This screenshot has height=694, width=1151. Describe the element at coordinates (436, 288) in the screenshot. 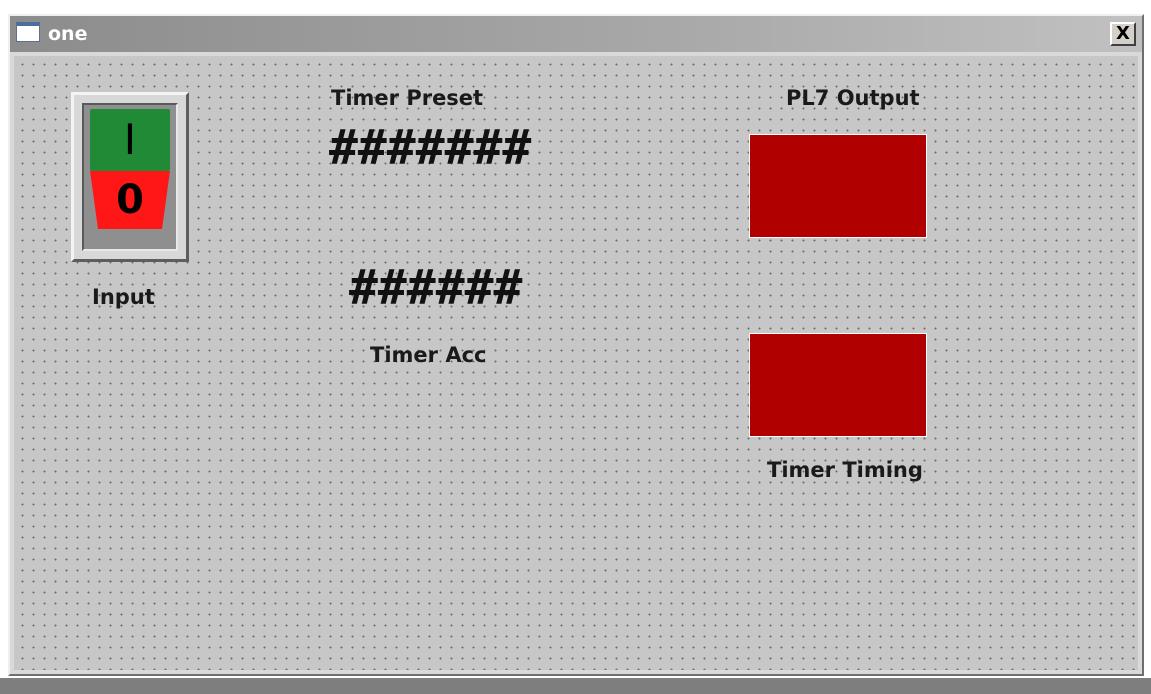

I see `timer-acc-display: ######` at that location.